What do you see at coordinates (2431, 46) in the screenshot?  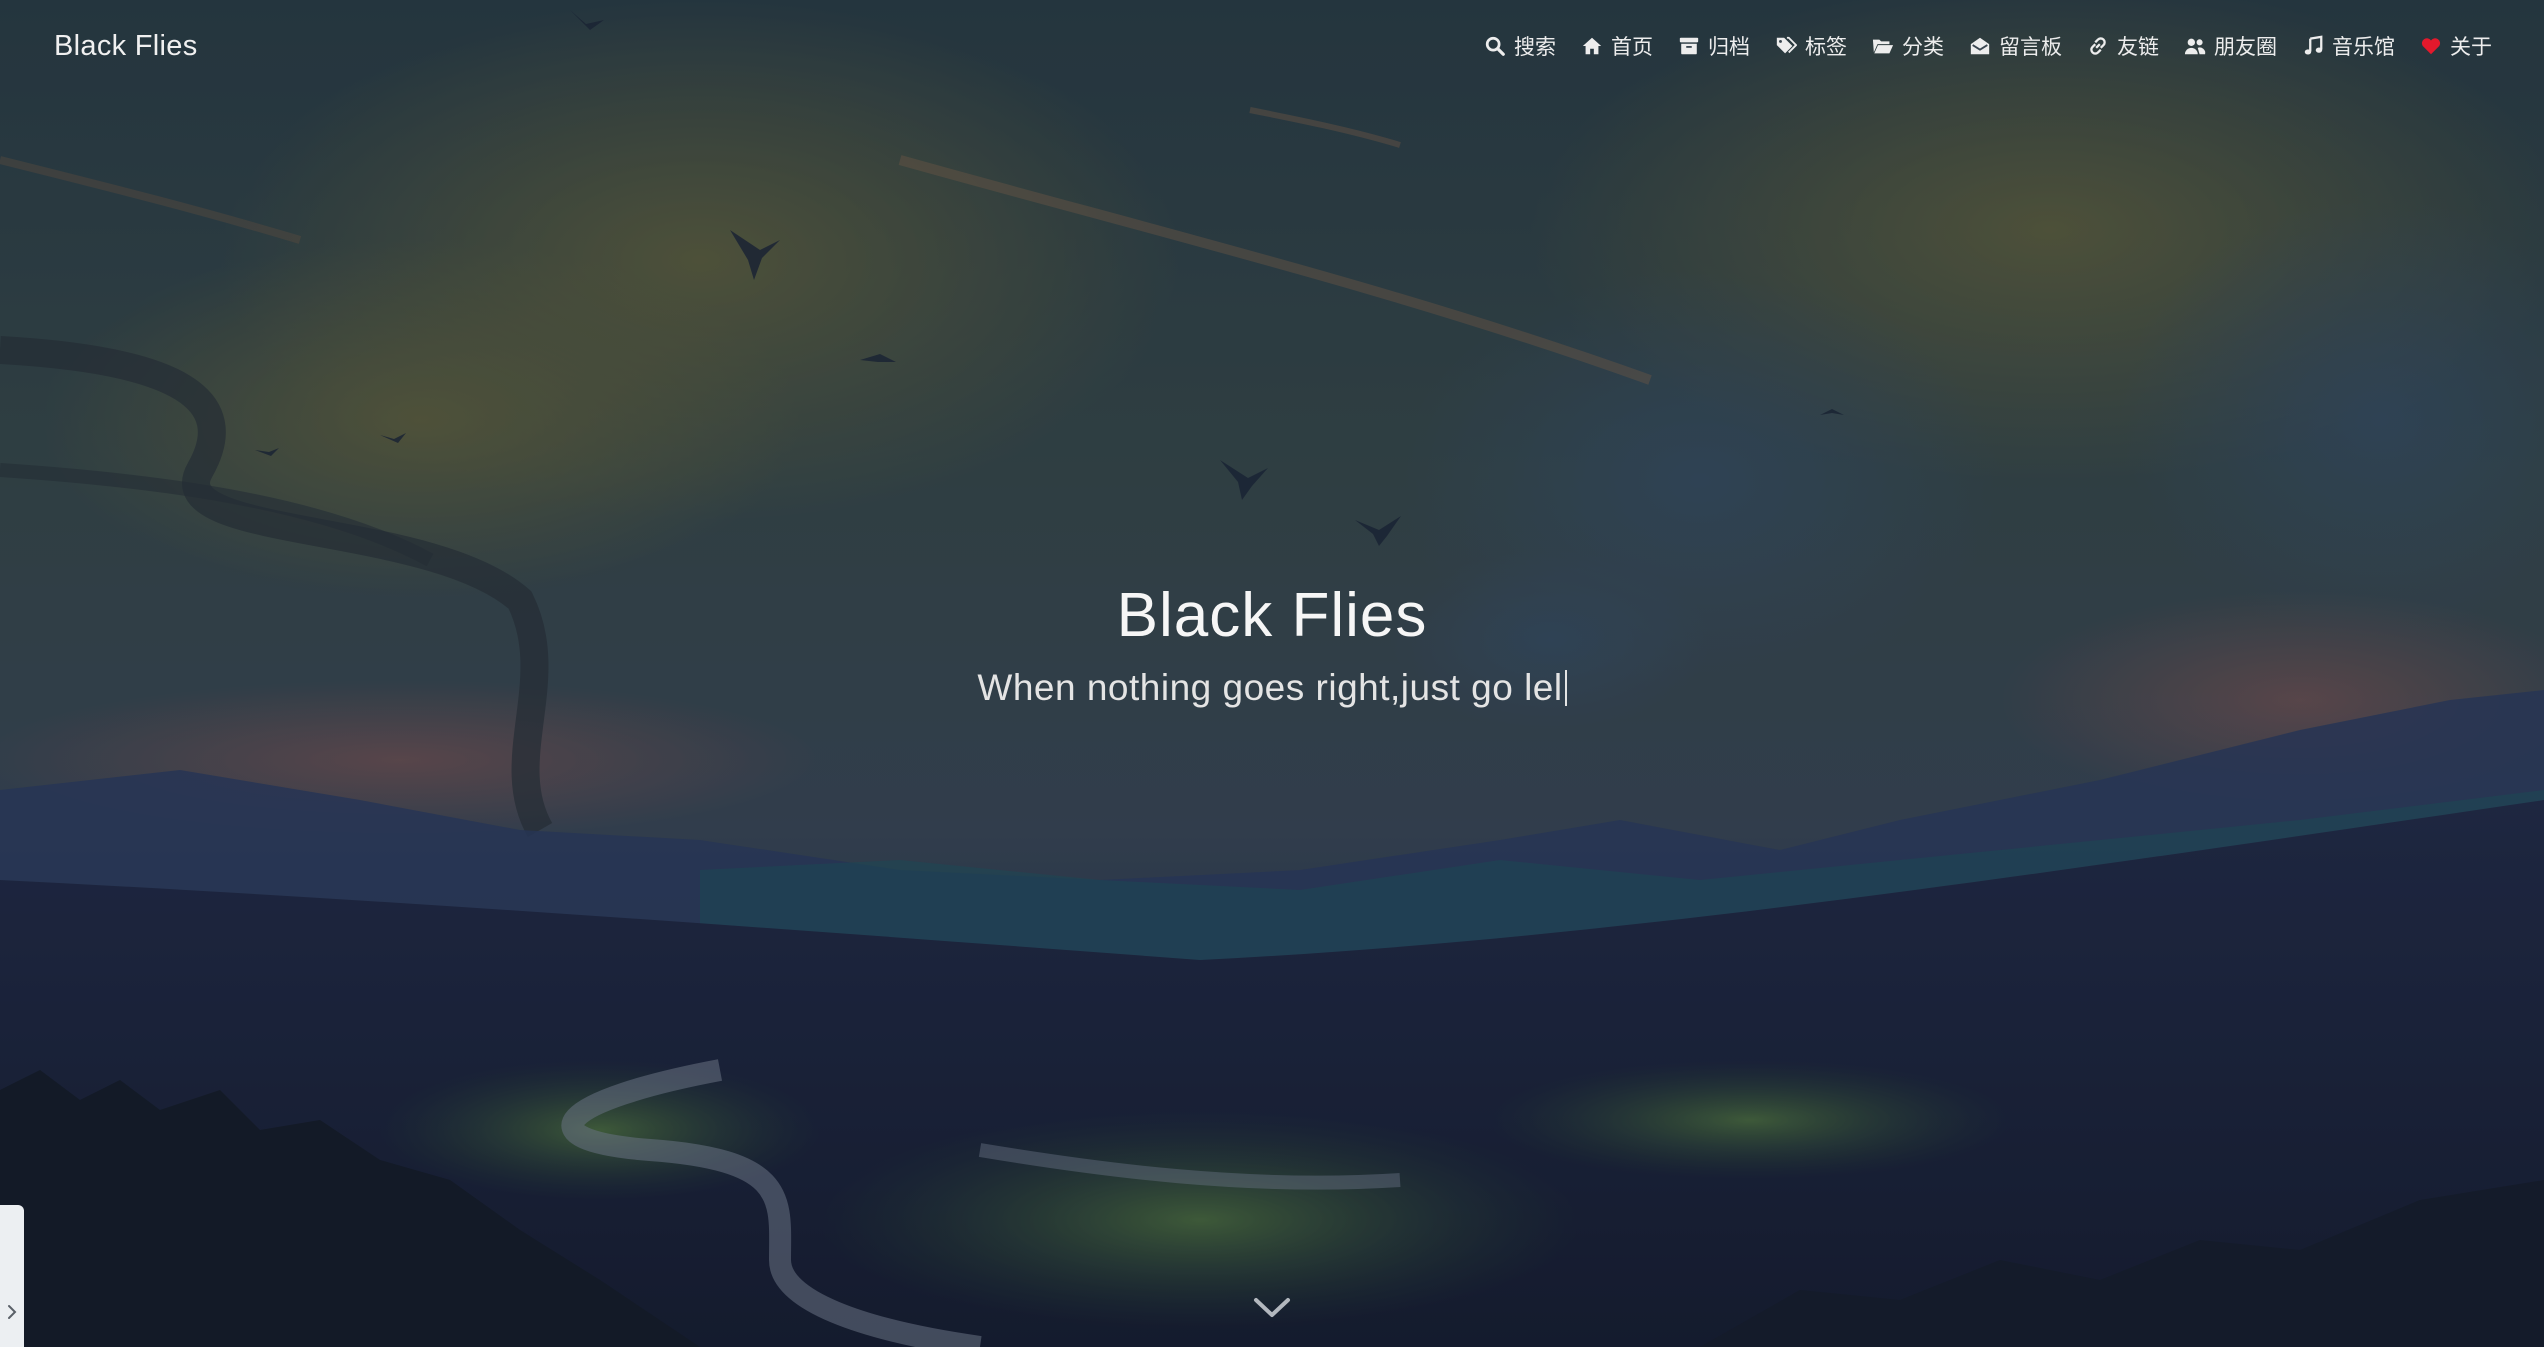 I see `heart-icon` at bounding box center [2431, 46].